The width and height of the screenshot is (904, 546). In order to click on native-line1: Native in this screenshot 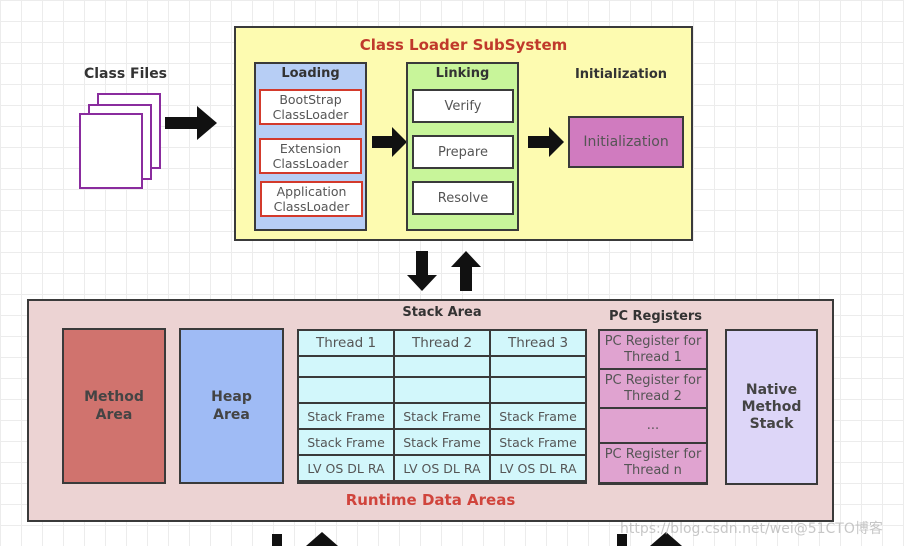, I will do `click(771, 389)`.